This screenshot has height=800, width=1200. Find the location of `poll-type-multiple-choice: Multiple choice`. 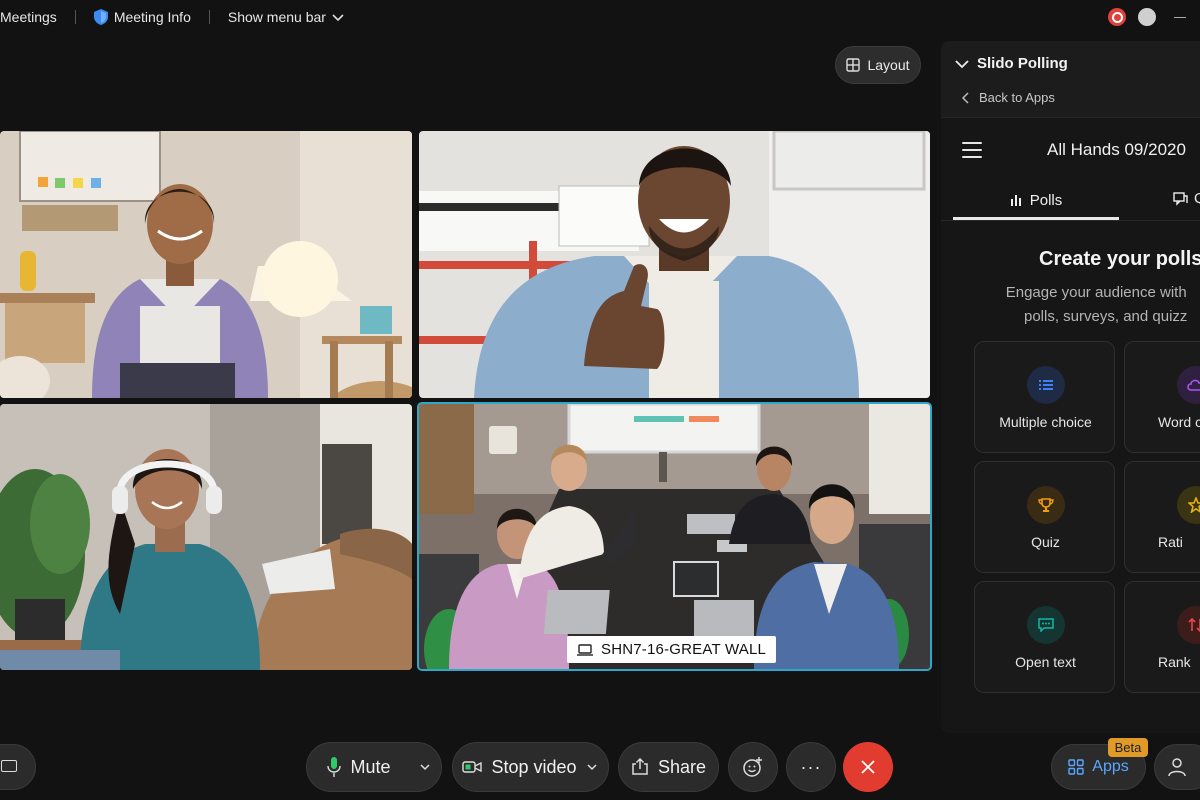

poll-type-multiple-choice: Multiple choice is located at coordinates (1044, 397).